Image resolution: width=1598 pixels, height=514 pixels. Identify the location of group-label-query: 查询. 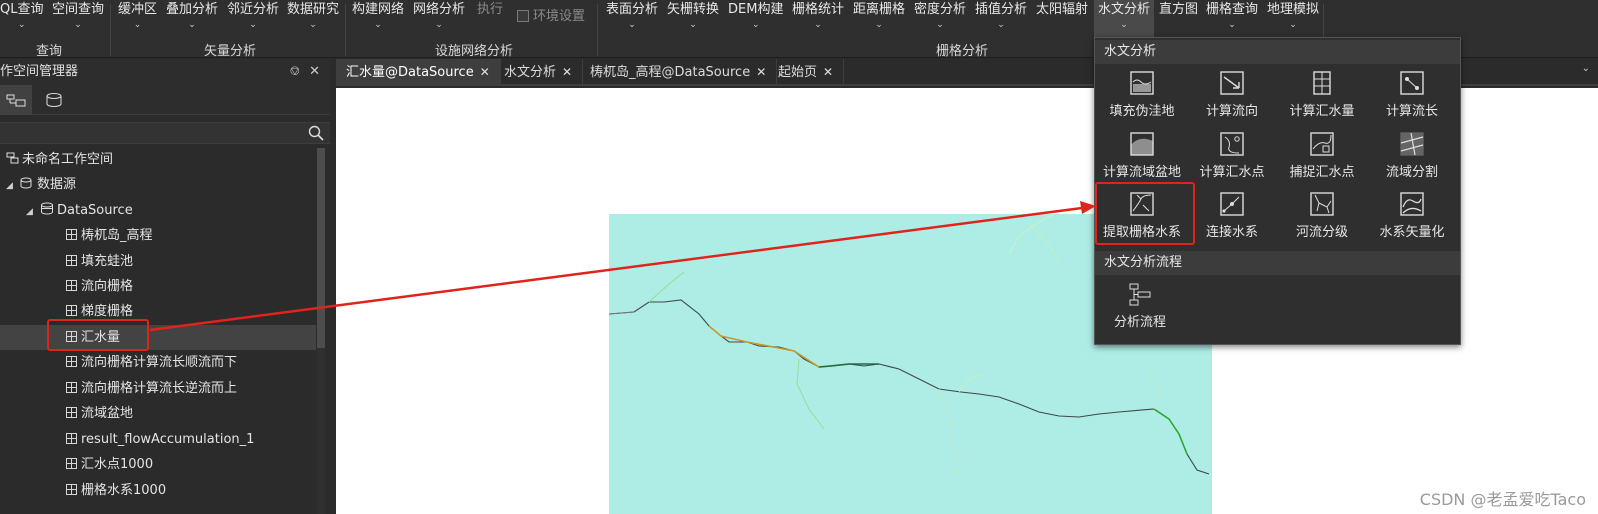
(48, 51).